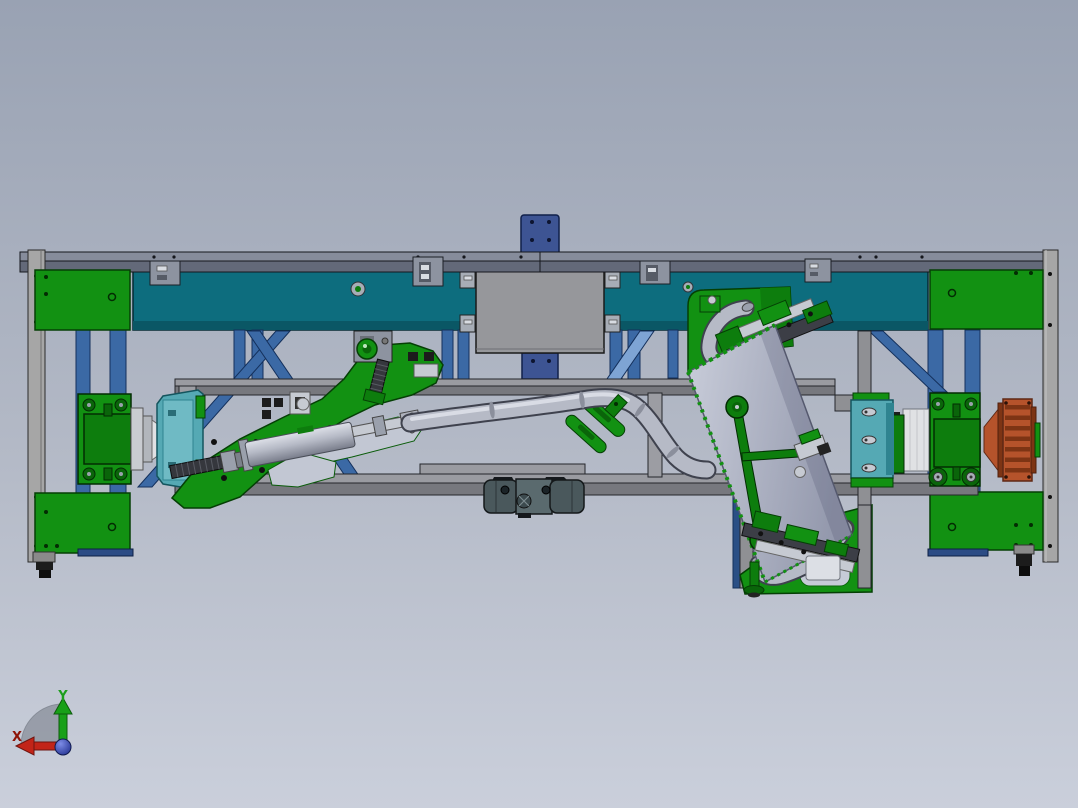  I want to click on y-axis-label: Y, so click(62, 696).